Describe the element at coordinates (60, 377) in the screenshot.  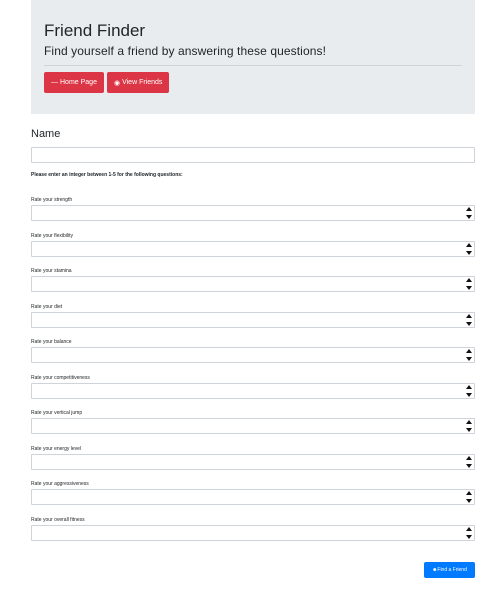
I see `question-label: Rate your competitiveness` at that location.